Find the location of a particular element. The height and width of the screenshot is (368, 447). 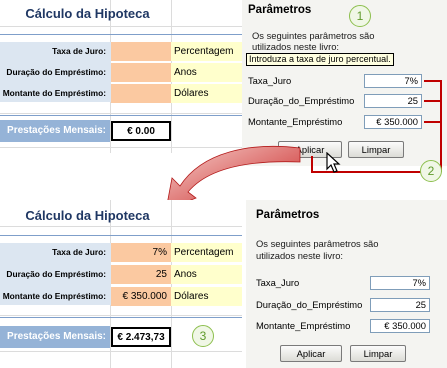

loan-duration-cell is located at coordinates (141, 72).